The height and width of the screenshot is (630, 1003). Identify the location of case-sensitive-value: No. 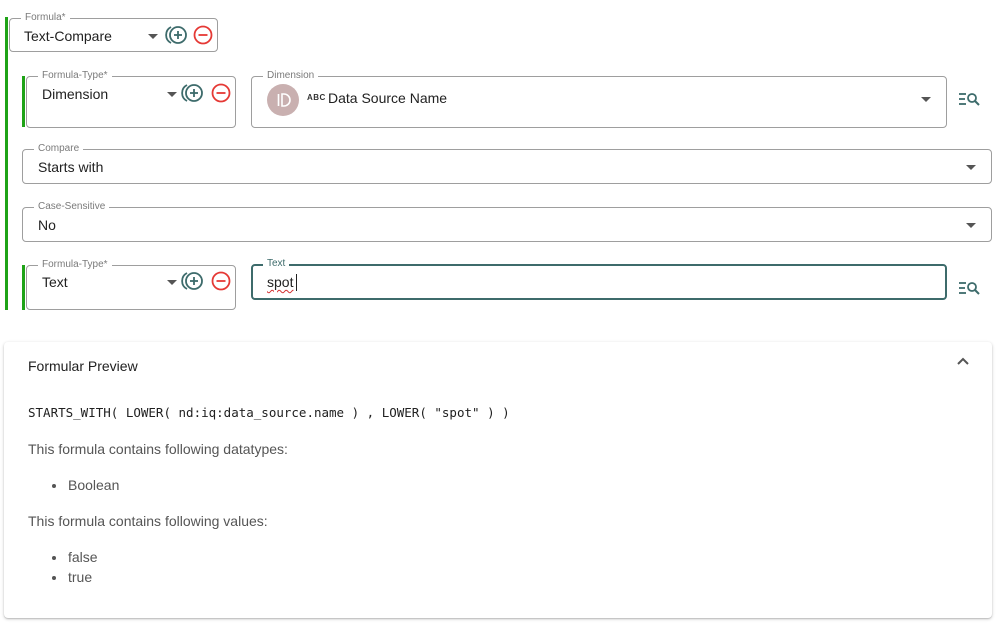
(47, 225).